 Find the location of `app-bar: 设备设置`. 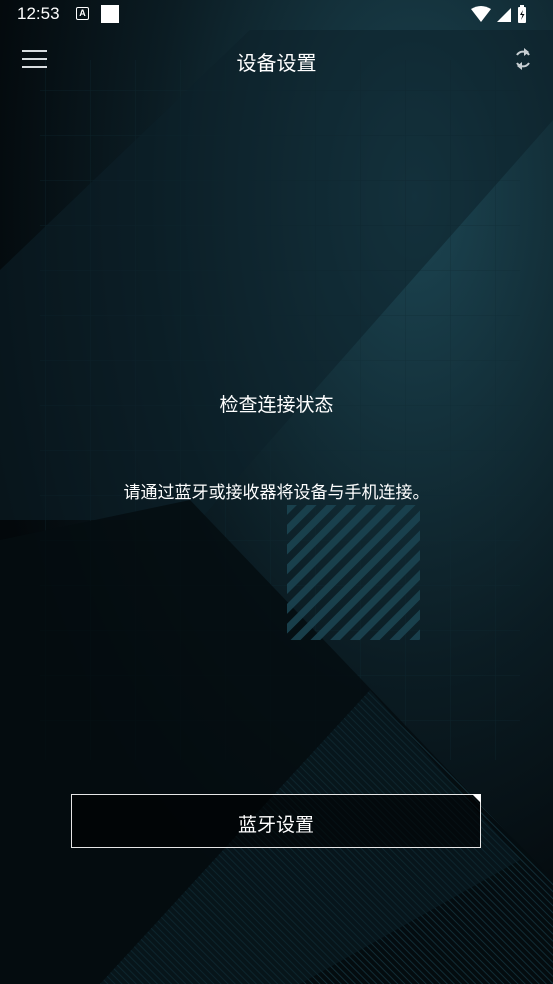

app-bar: 设备设置 is located at coordinates (276, 59).